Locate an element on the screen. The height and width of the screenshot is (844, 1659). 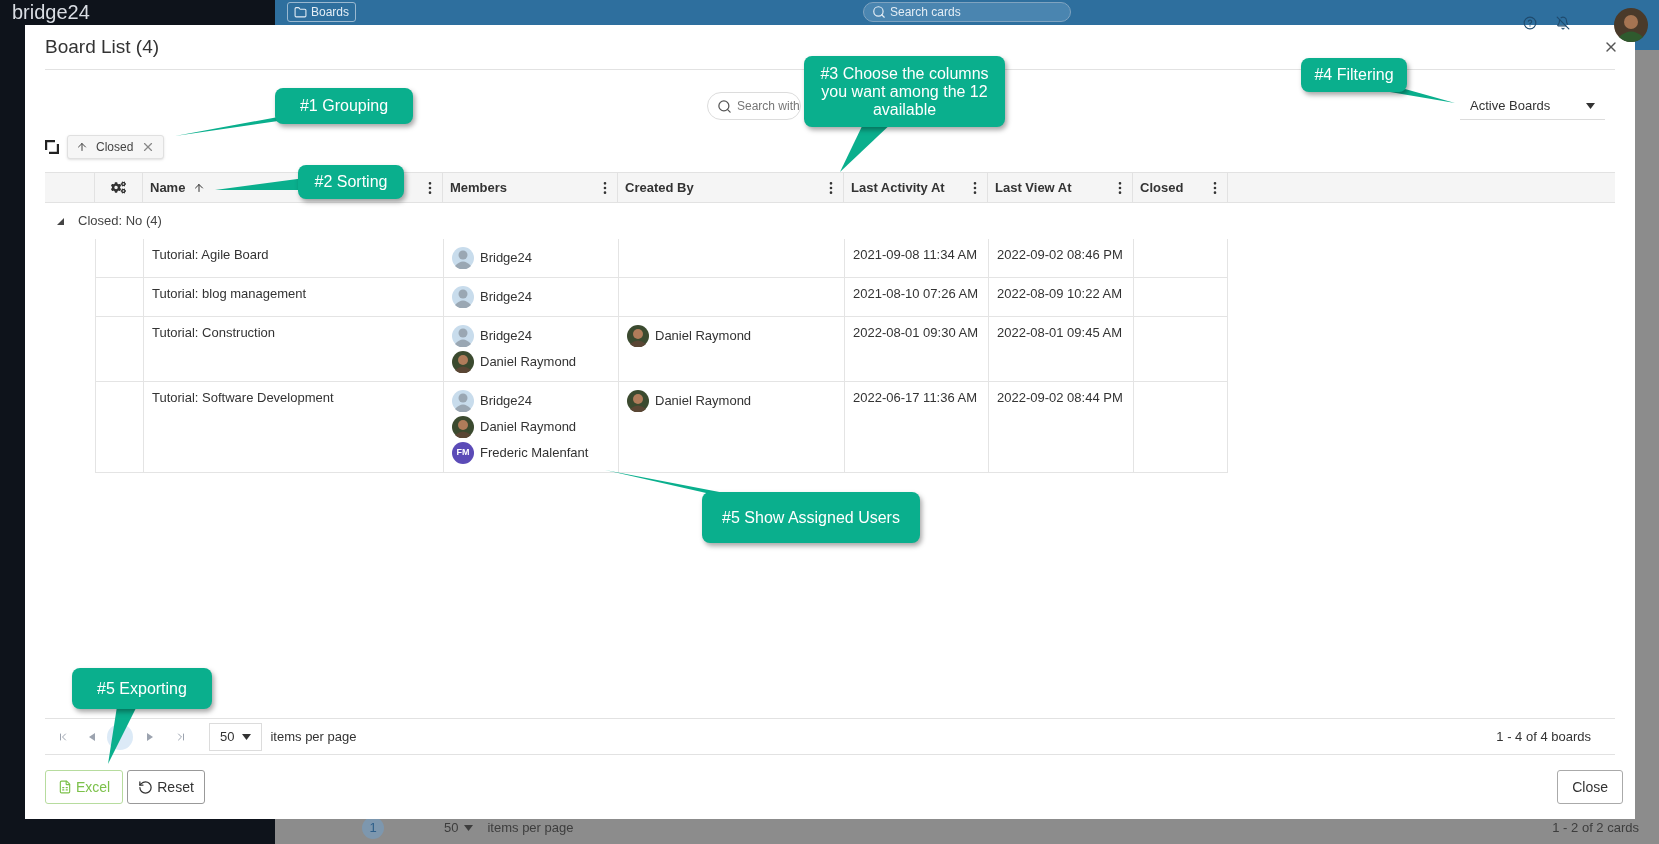
date-time: 2022-06-17 11:36 AM is located at coordinates (915, 397).